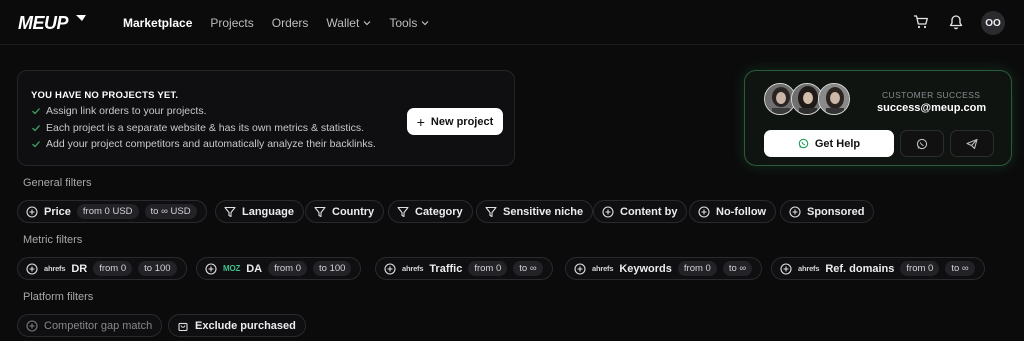  What do you see at coordinates (488, 268) in the screenshot?
I see `traffic-from-input: from 0` at bounding box center [488, 268].